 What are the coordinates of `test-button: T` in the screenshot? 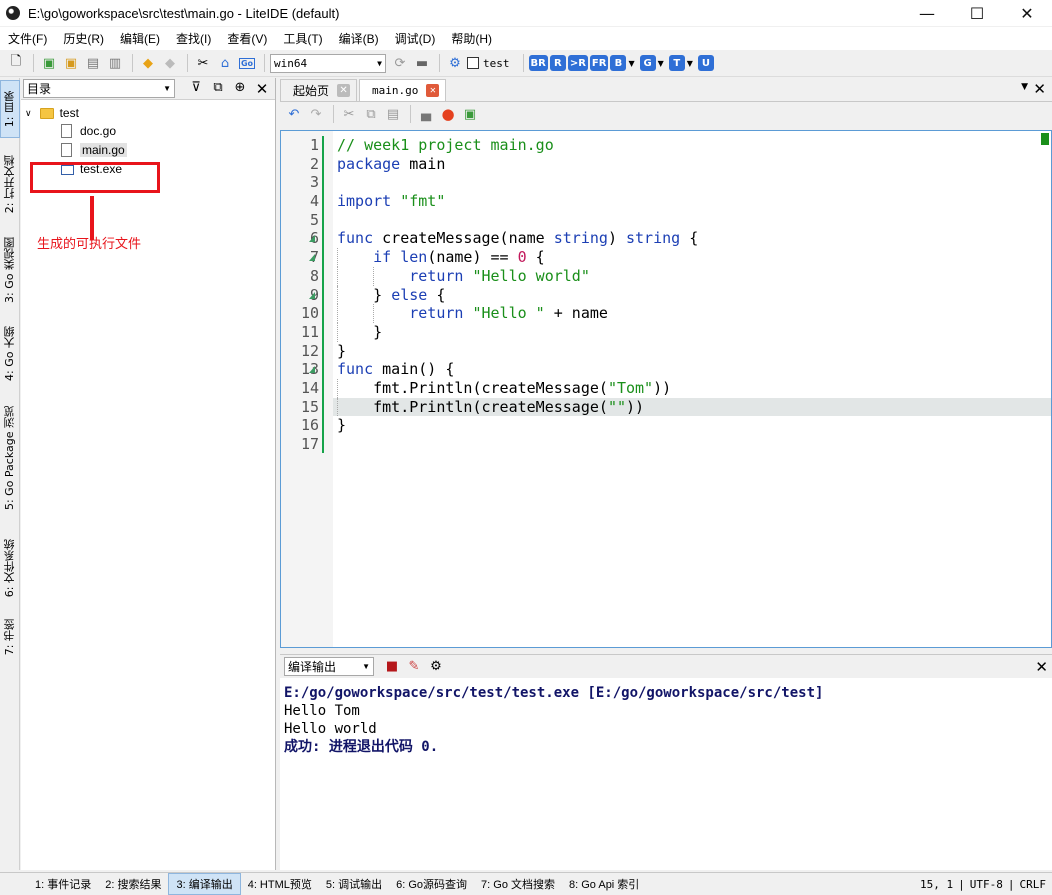 It's located at (676, 63).